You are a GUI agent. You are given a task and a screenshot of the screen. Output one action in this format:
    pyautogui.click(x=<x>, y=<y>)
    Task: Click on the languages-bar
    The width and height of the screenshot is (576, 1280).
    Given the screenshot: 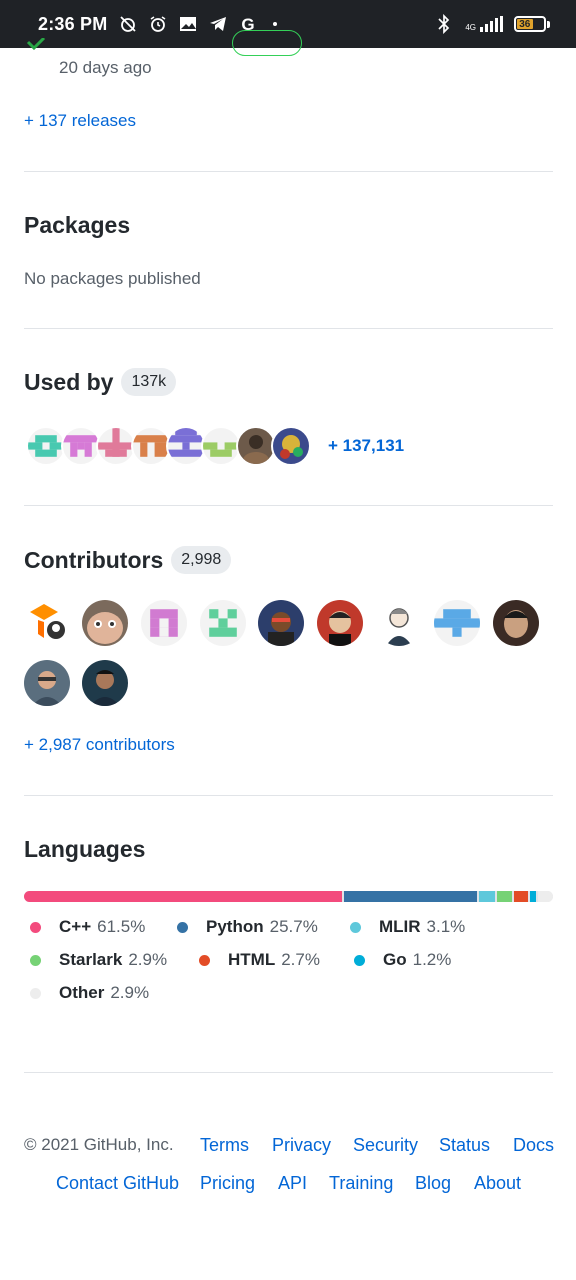 What is the action you would take?
    pyautogui.click(x=288, y=896)
    